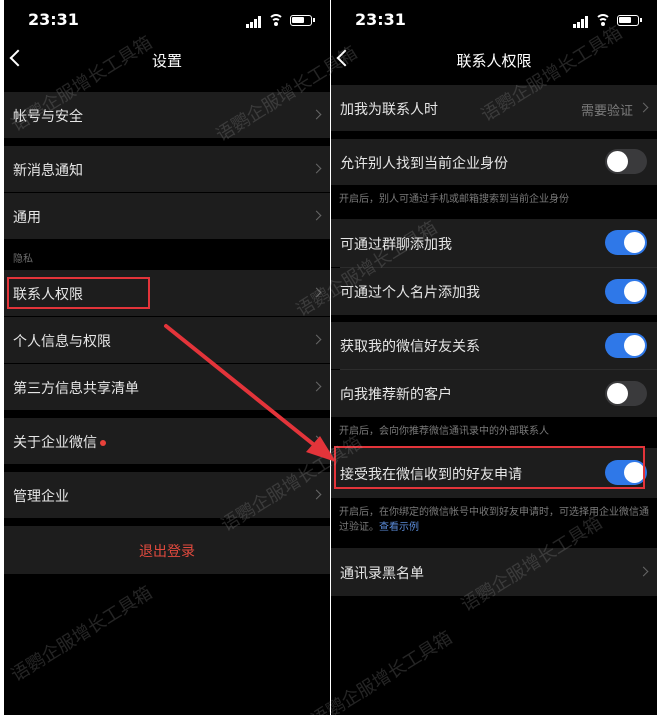 Image resolution: width=660 pixels, height=715 pixels. I want to click on find-me-toggle, so click(626, 161).